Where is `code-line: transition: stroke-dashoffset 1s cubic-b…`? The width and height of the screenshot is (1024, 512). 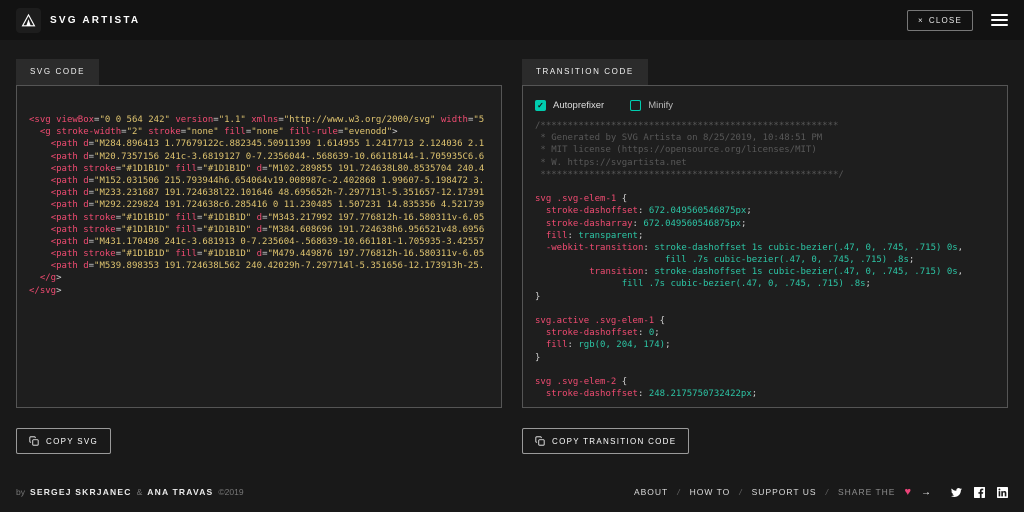
code-line: transition: stroke-dashoffset 1s cubic-b… is located at coordinates (776, 272).